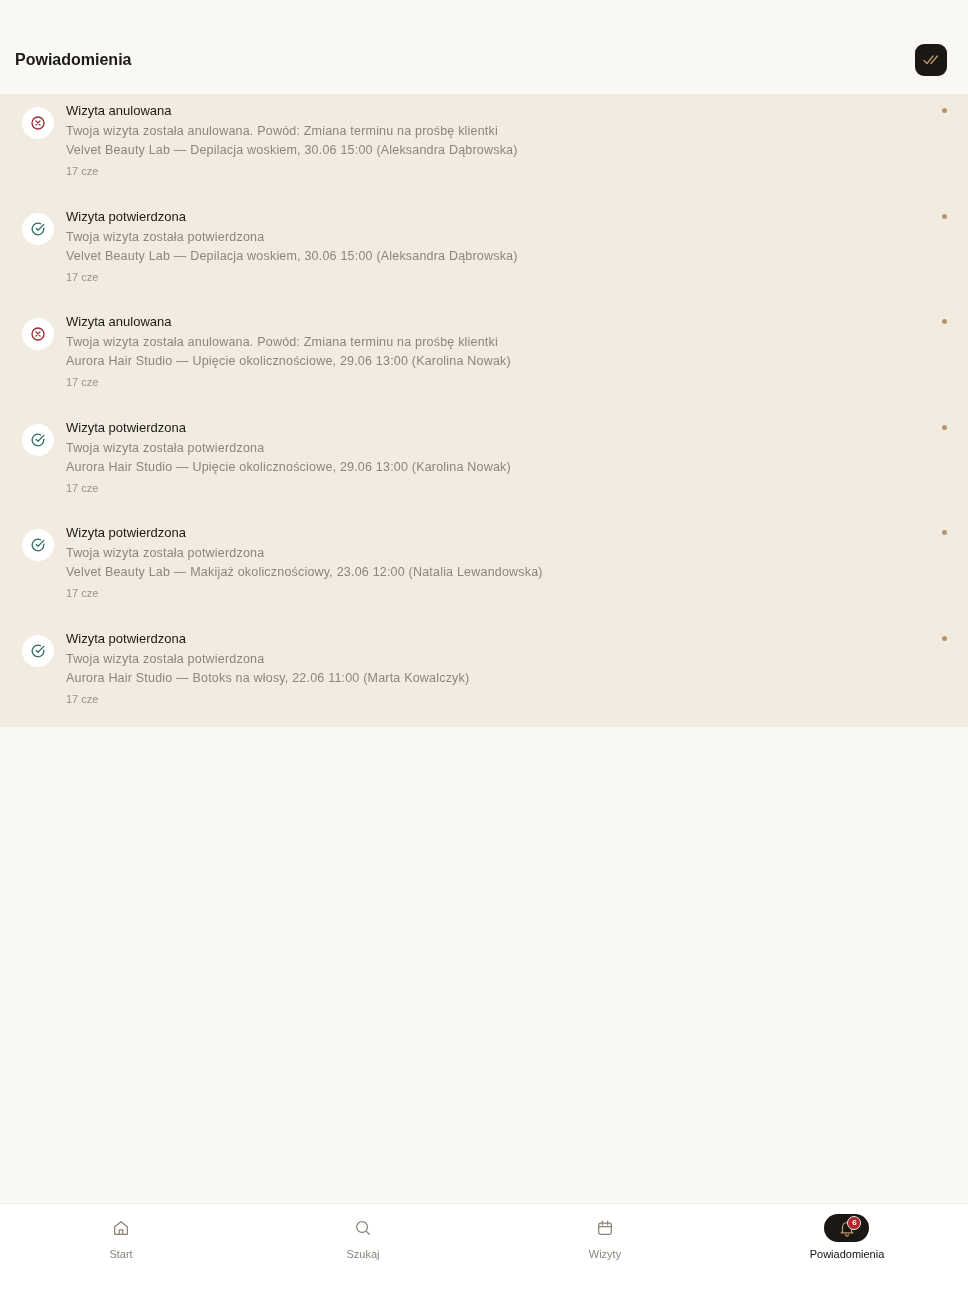  I want to click on notification-item: Wizyta potwierdzona Twoja wizyta została potwierdzona Aurora Hair Studio — Upięcie okolicznościowe, 29.06 13:00 (Karolina Nowak) 17 cze, so click(484, 463).